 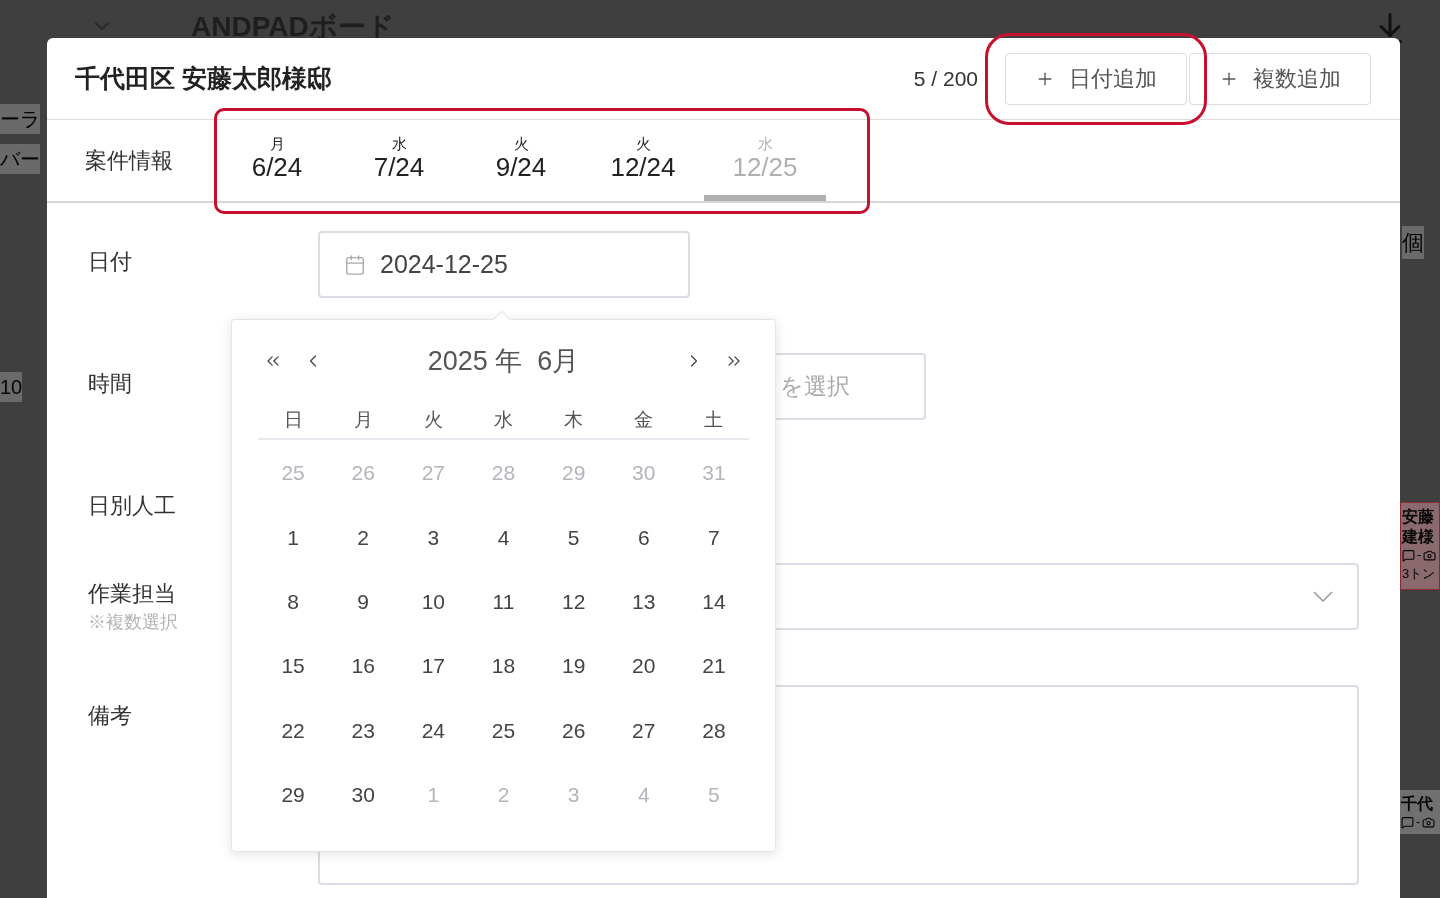 What do you see at coordinates (503, 361) in the screenshot?
I see `month-title: 2025 年 6月` at bounding box center [503, 361].